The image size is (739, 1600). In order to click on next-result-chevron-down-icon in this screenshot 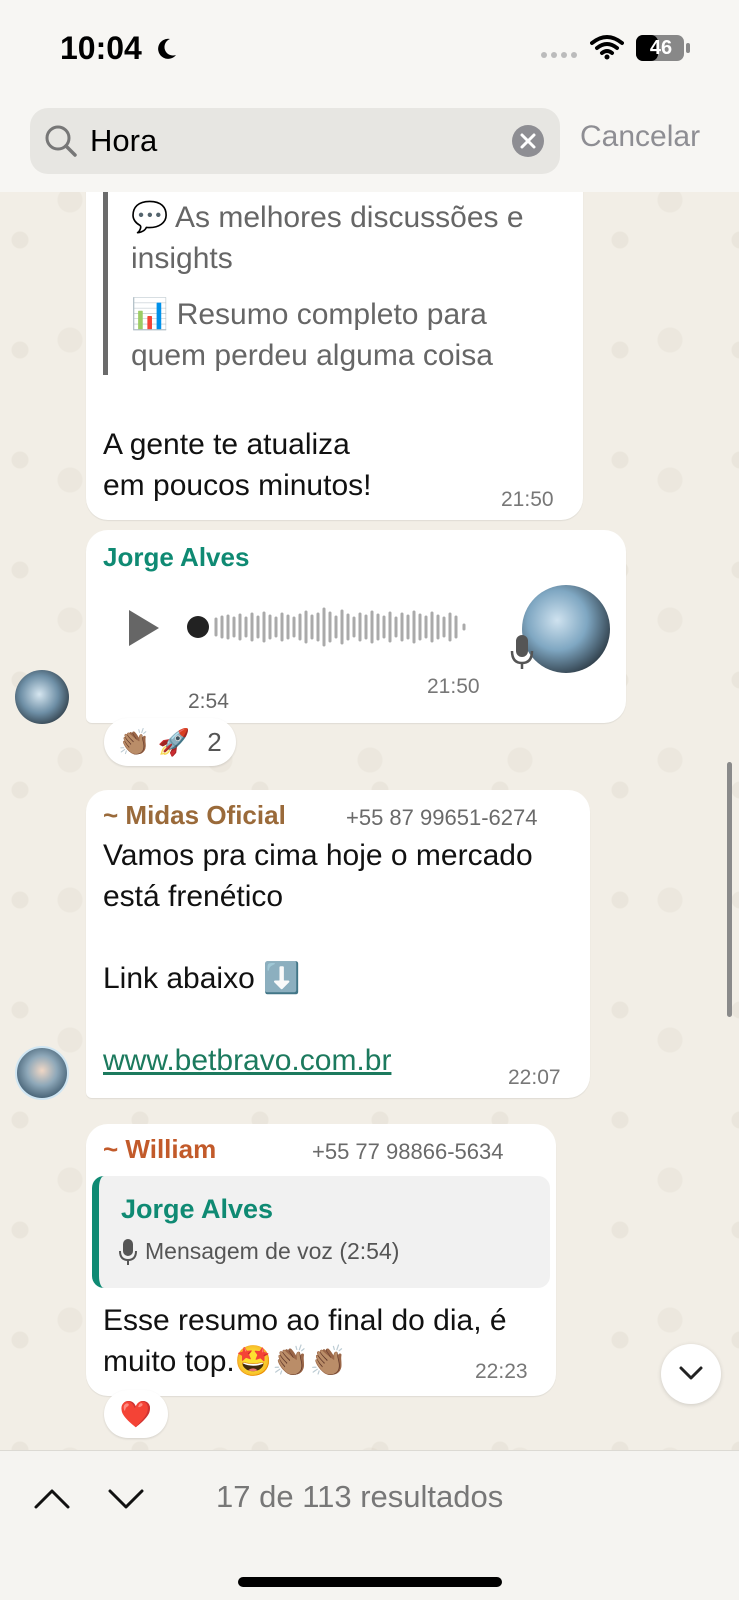, I will do `click(126, 1498)`.